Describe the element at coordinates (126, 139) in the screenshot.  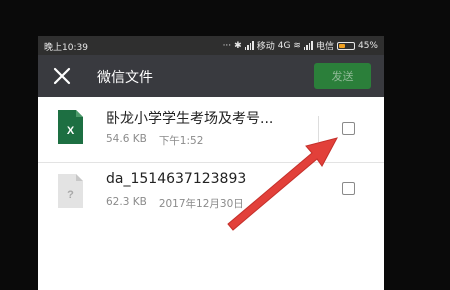
I see `file-size: 54.6 KB` at that location.